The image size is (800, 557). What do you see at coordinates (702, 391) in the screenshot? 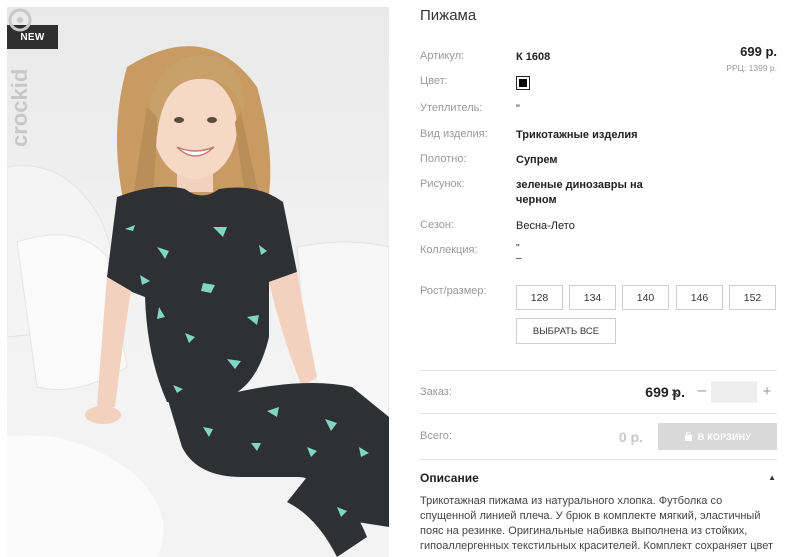
I see `decrease-quantity-button: –` at bounding box center [702, 391].